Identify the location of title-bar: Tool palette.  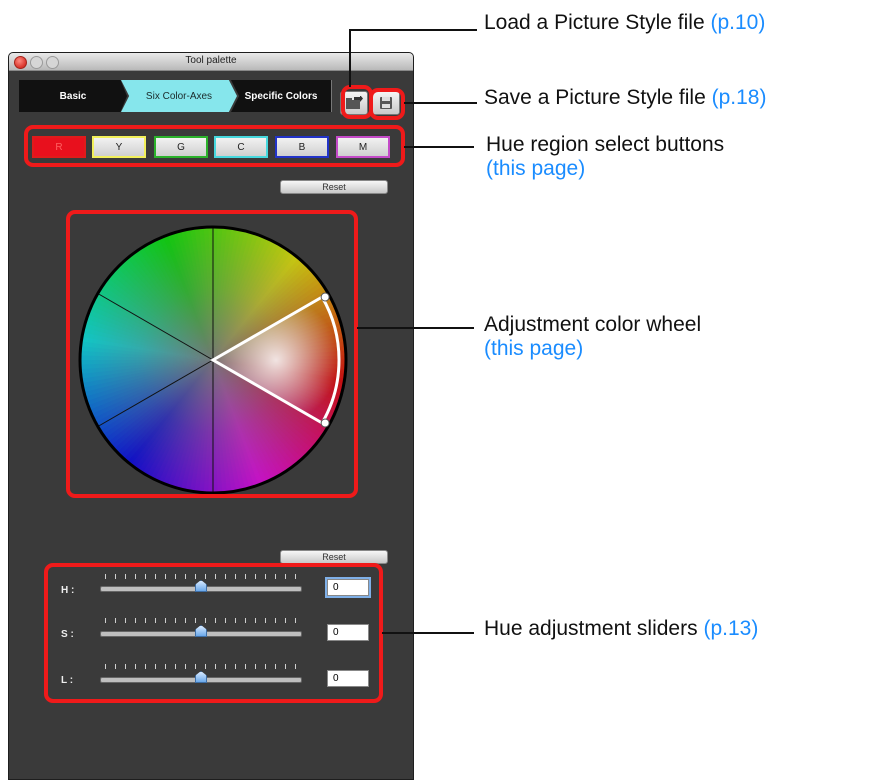
(211, 62).